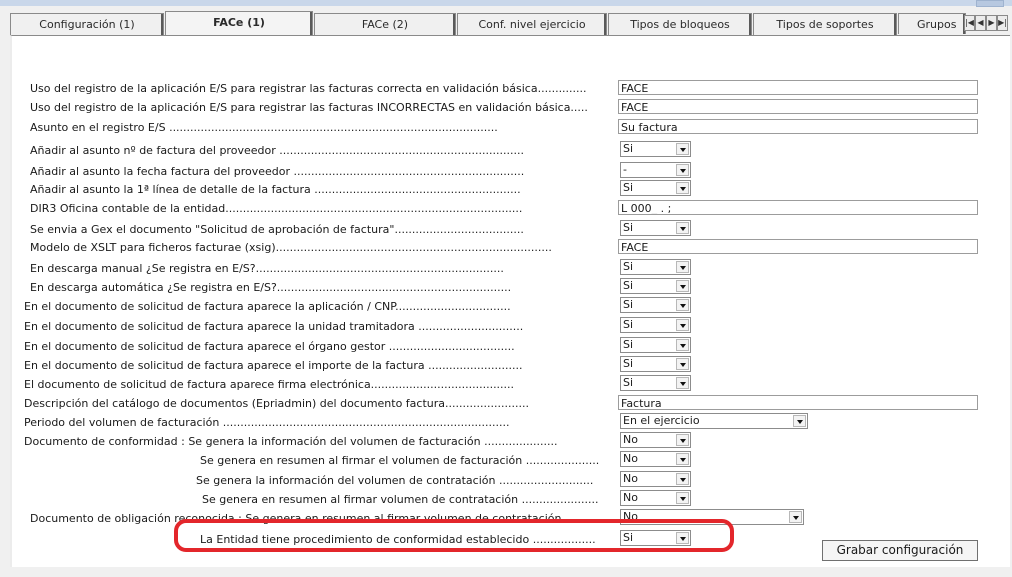 The width and height of the screenshot is (1012, 577). I want to click on tab-configuracion-1: Configuración (1), so click(87, 24).